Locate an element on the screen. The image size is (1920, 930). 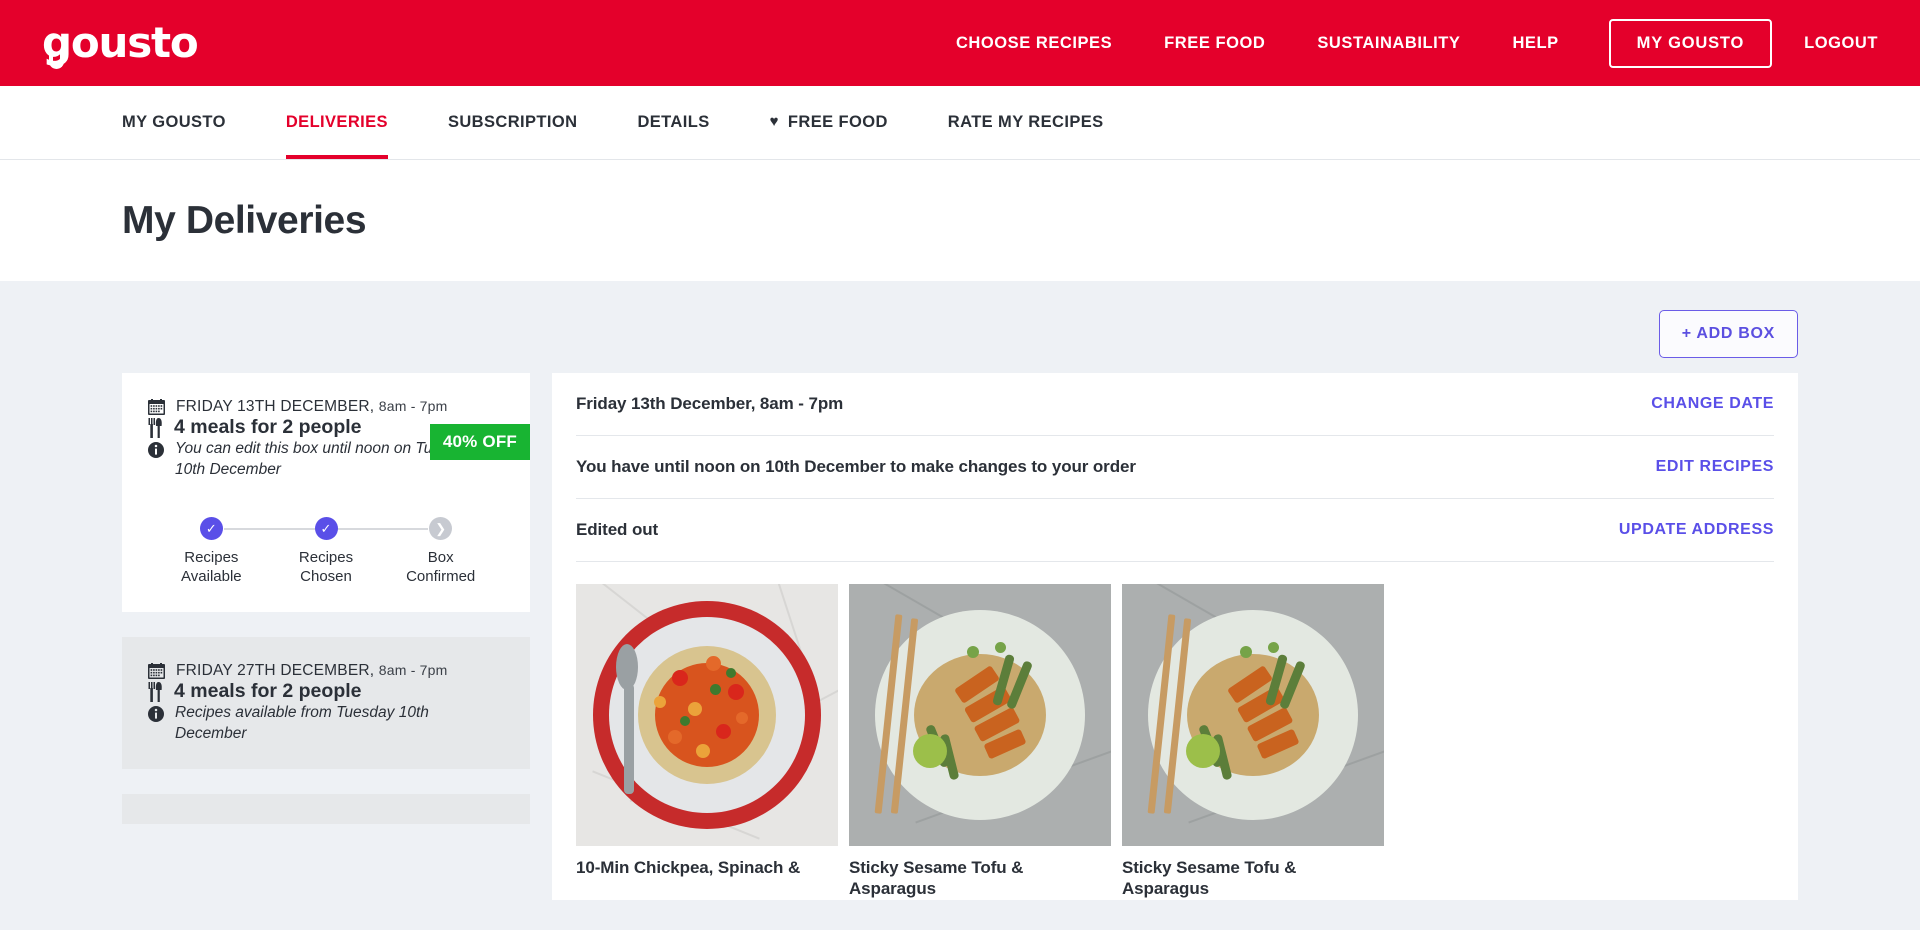
subnav-item-free-food: ♥ FREE FOOD is located at coordinates (829, 122).